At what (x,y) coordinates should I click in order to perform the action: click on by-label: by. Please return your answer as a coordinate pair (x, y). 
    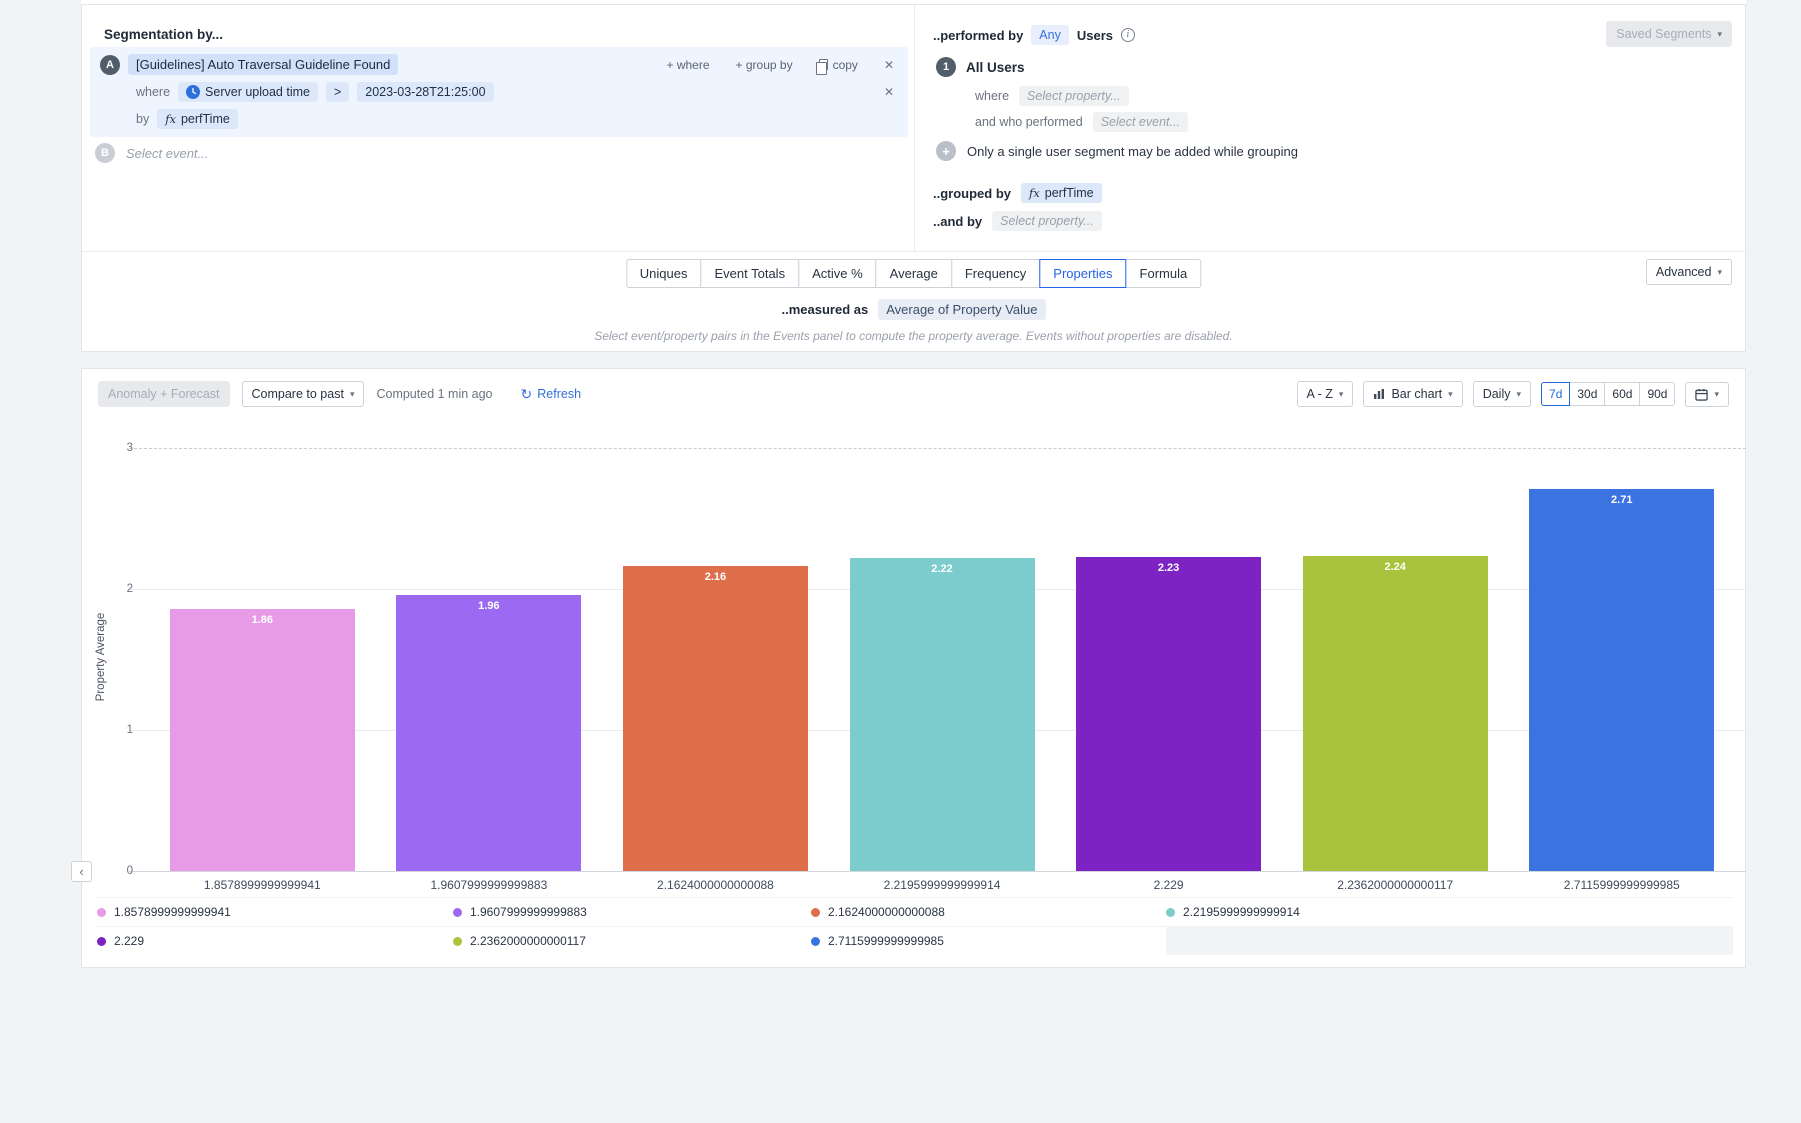
    Looking at the image, I should click on (143, 119).